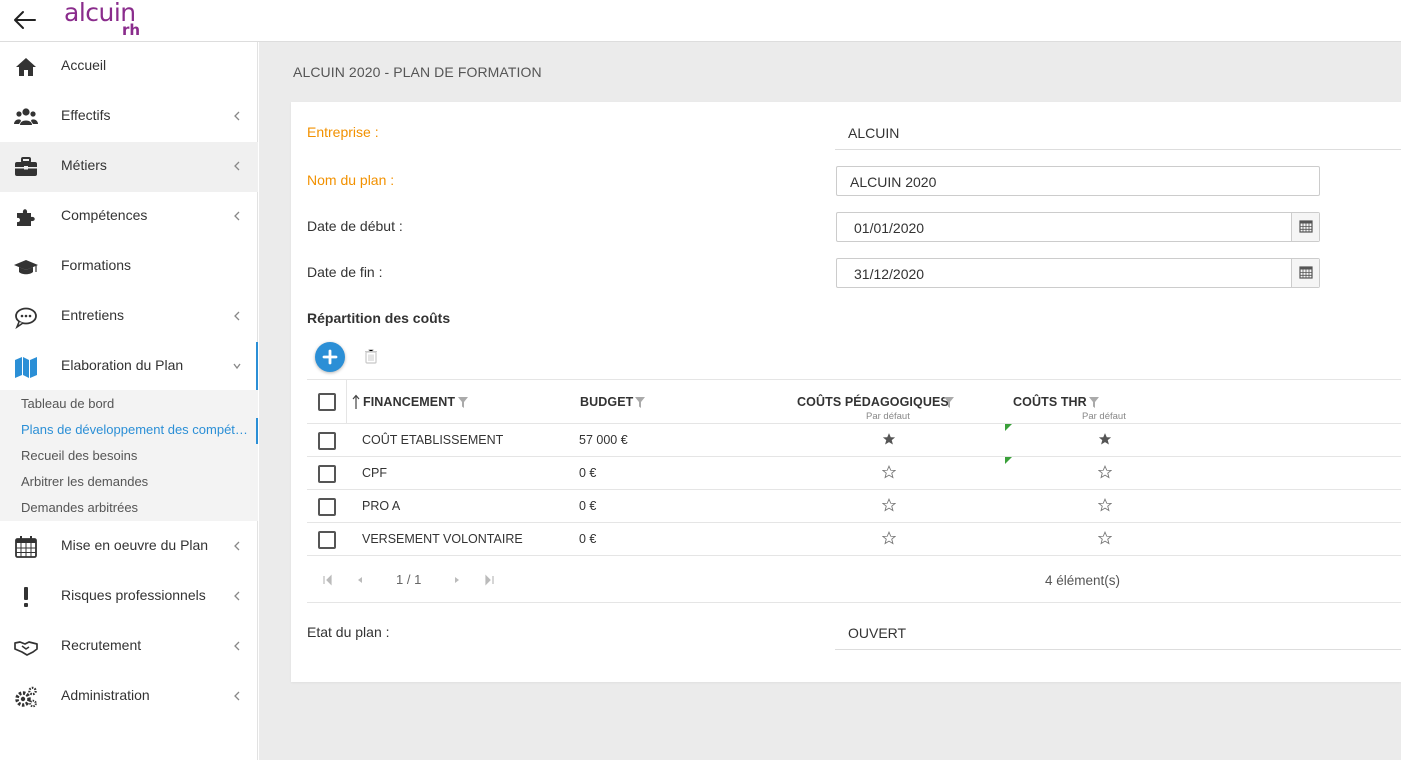 The image size is (1401, 760). What do you see at coordinates (417, 72) in the screenshot?
I see `page-title: ALCUIN 2020 - PLAN DE FORMATION` at bounding box center [417, 72].